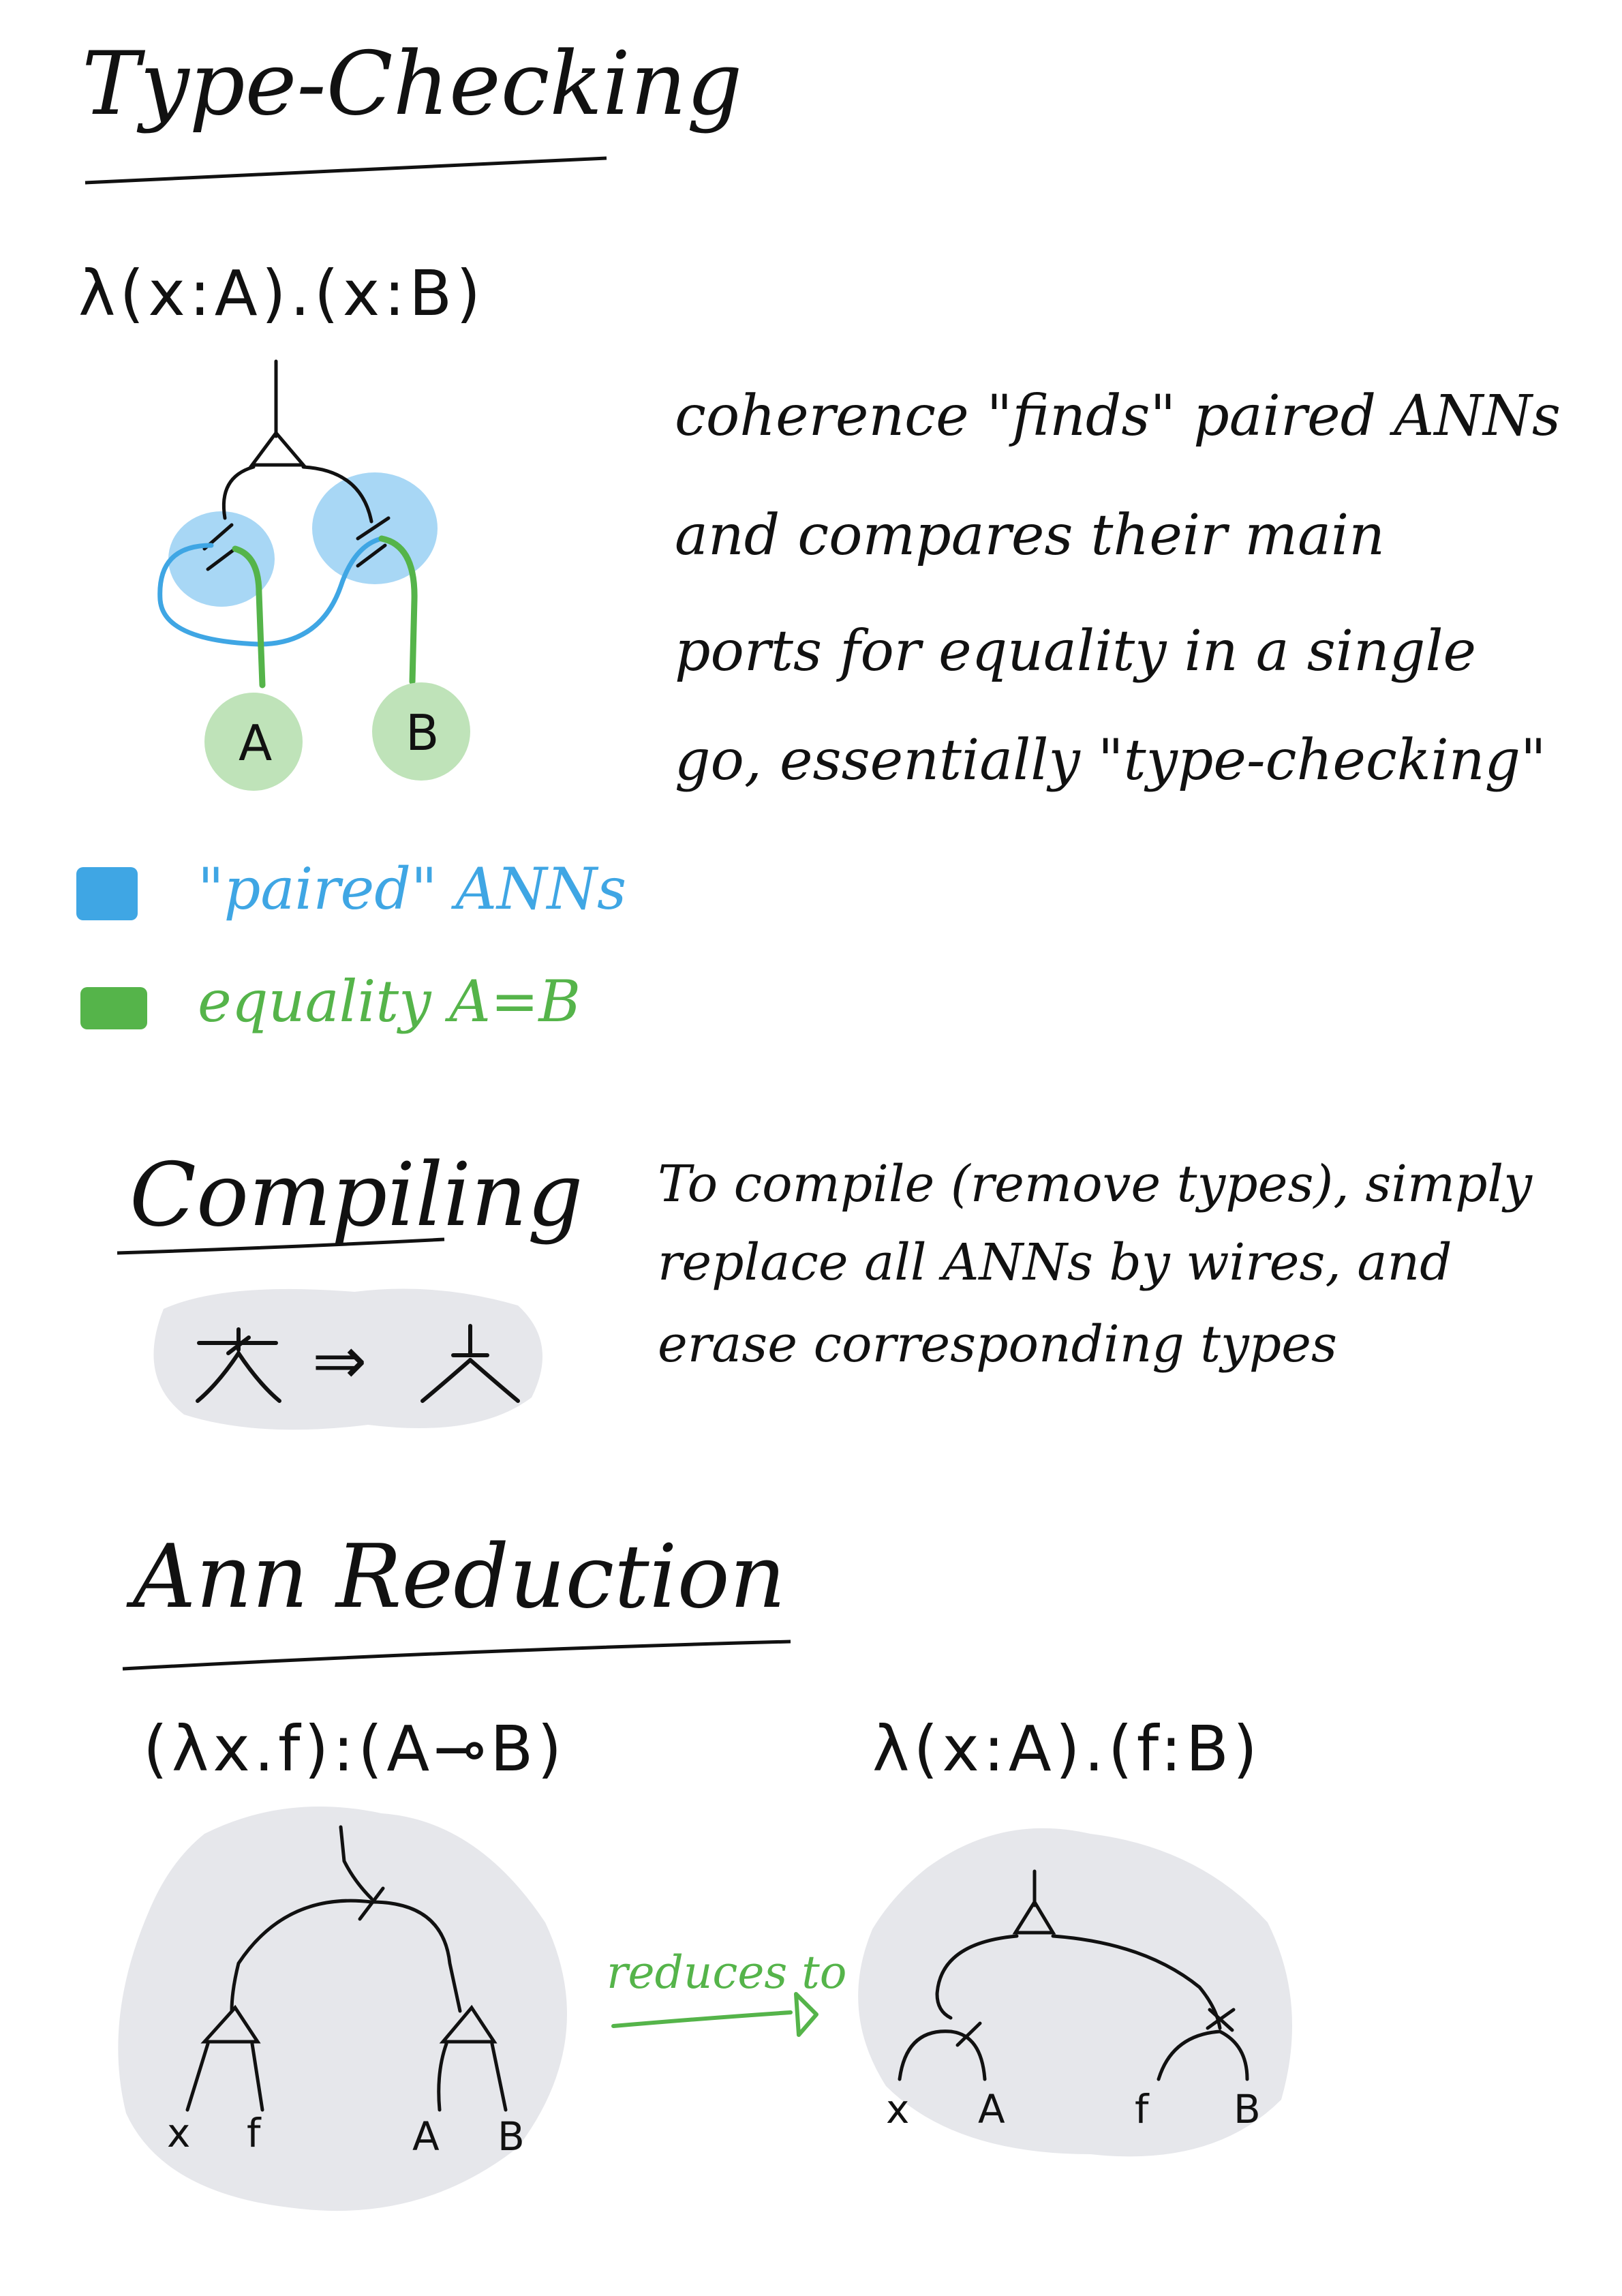  Describe the element at coordinates (806, 2014) in the screenshot. I see `reduces-to-arrow-head` at that location.